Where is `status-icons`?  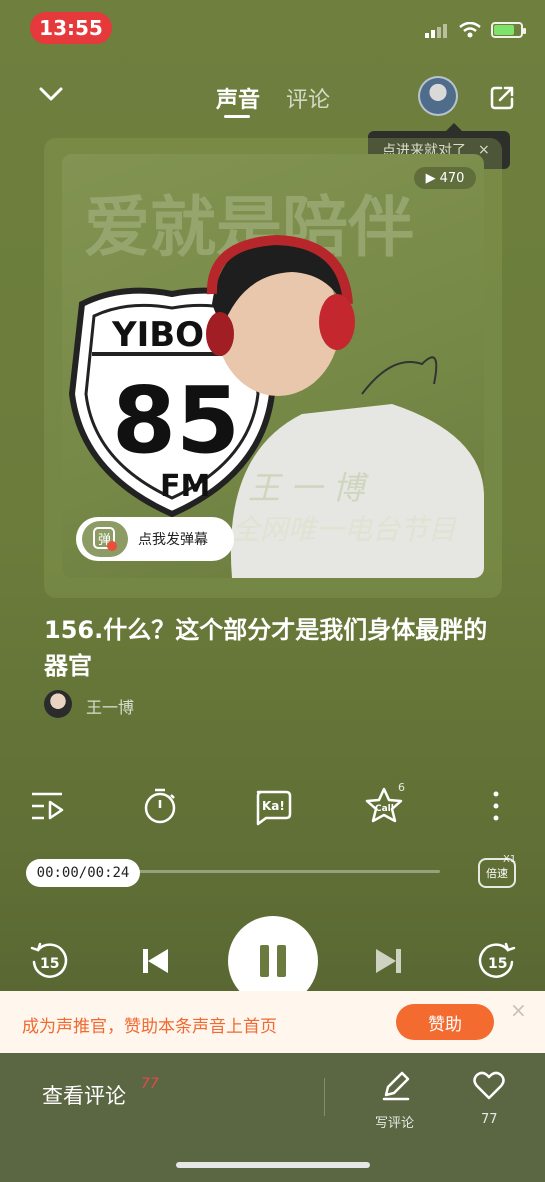 status-icons is located at coordinates (475, 30).